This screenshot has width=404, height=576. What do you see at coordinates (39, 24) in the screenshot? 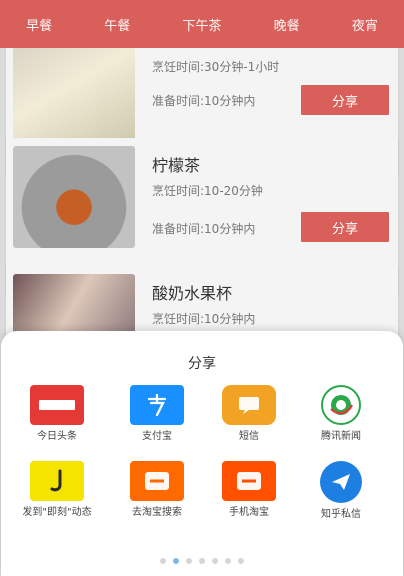
I see `tab-breakfast: 早餐` at bounding box center [39, 24].